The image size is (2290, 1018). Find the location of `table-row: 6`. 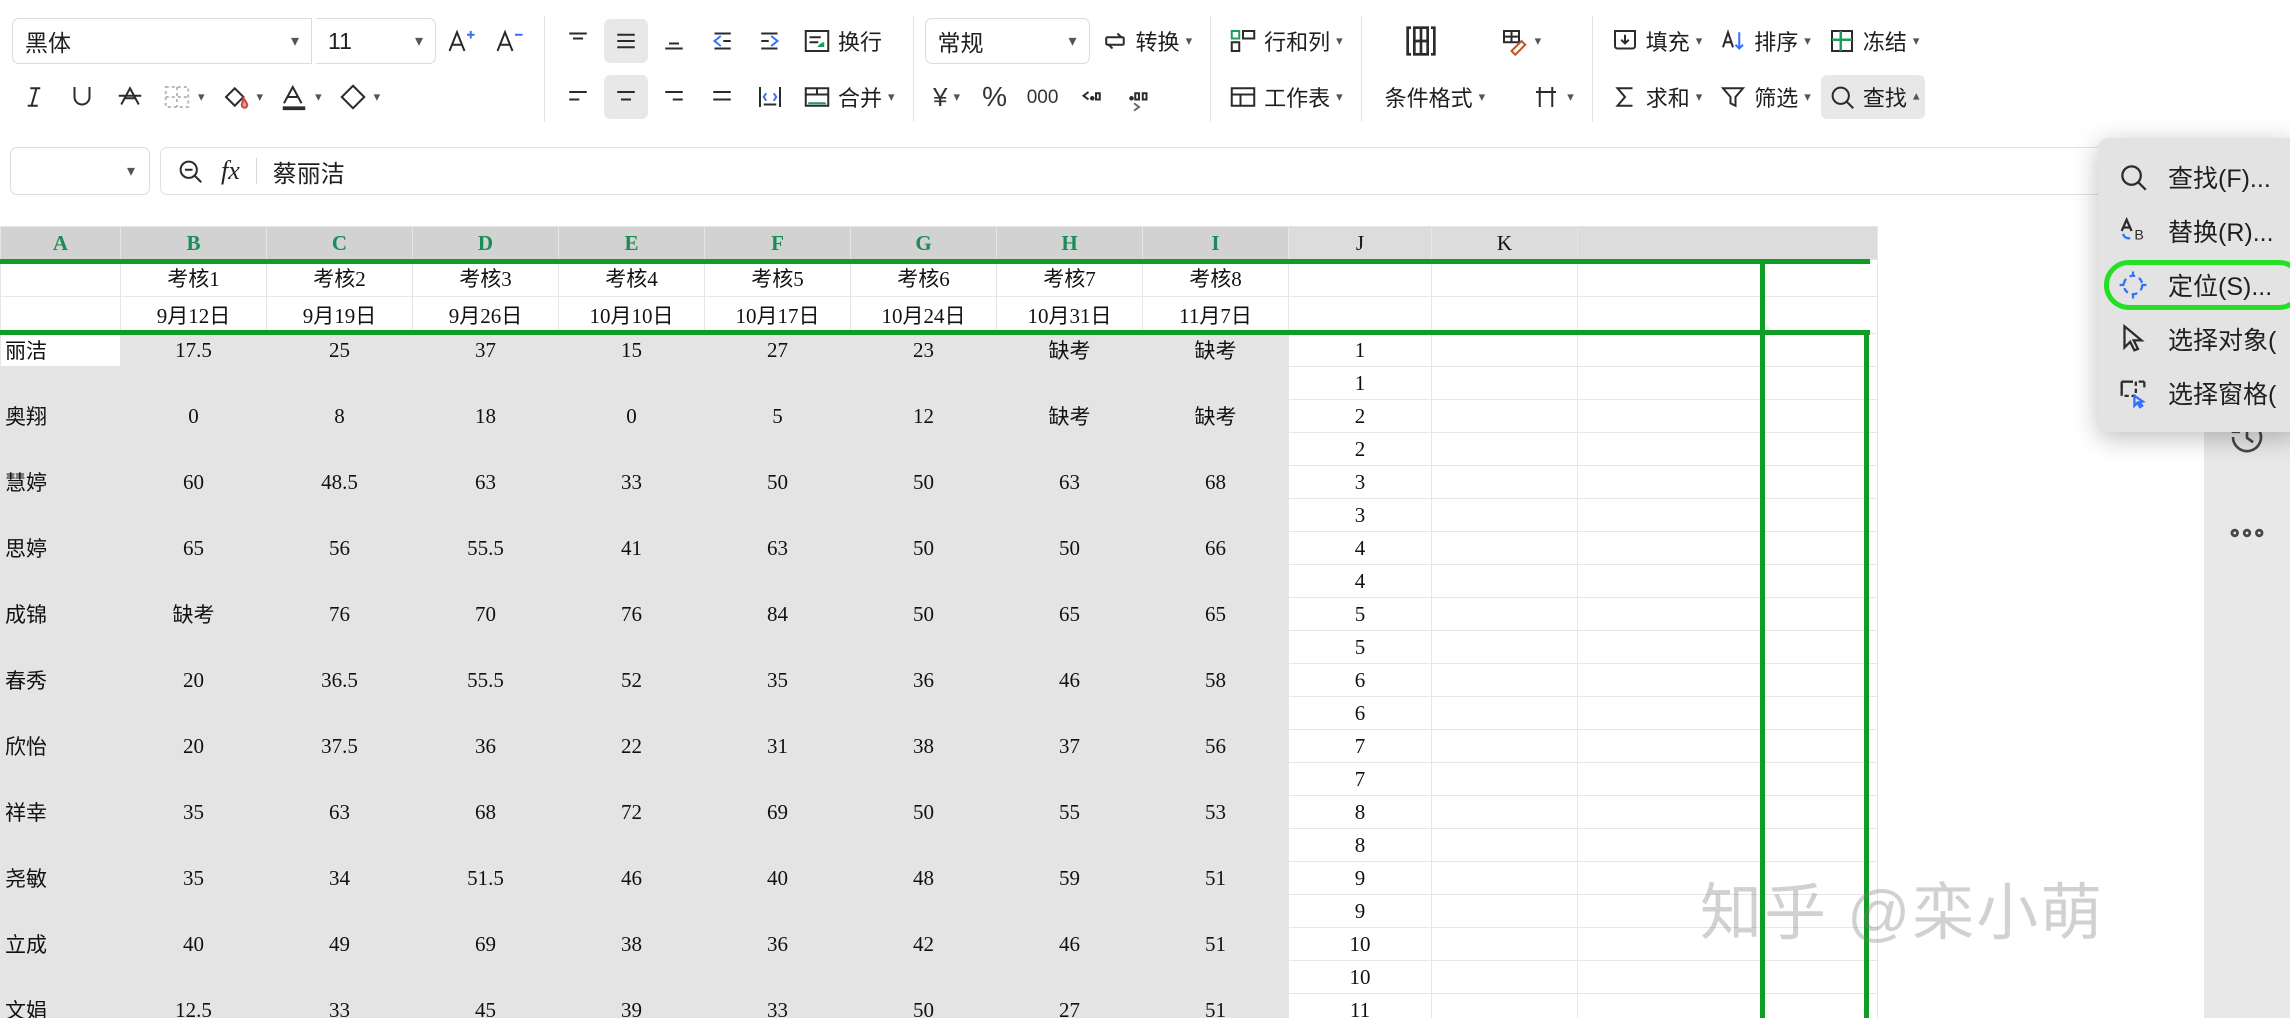

table-row: 6 is located at coordinates (939, 713).